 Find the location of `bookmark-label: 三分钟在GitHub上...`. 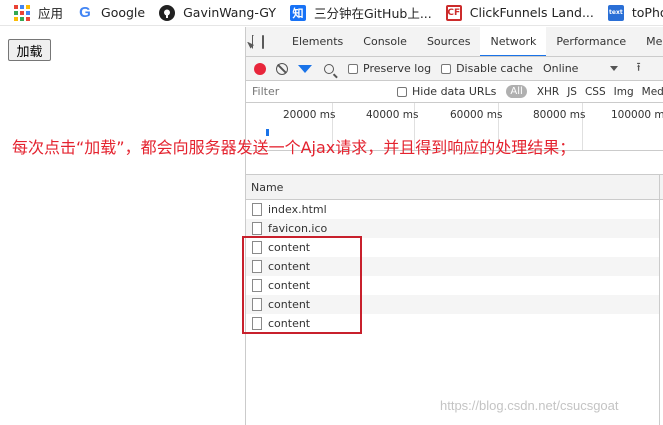

bookmark-label: 三分钟在GitHub上... is located at coordinates (373, 13).